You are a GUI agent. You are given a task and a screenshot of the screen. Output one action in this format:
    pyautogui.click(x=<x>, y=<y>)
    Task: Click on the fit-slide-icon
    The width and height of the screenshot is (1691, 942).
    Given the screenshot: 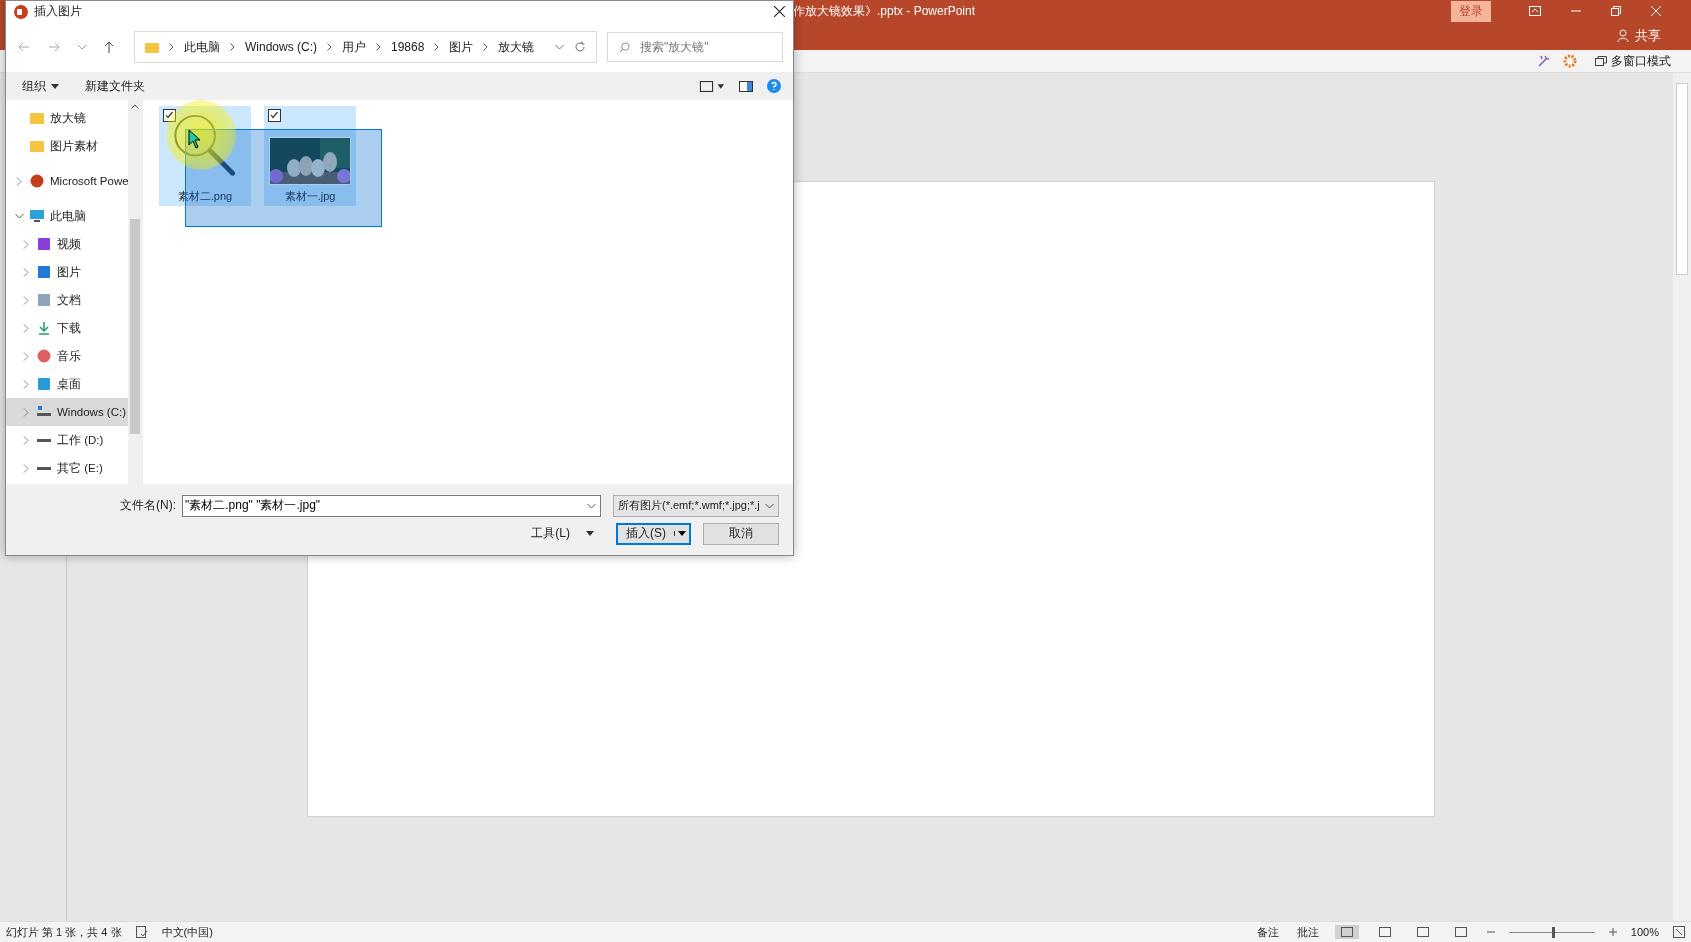 What is the action you would take?
    pyautogui.click(x=1679, y=932)
    